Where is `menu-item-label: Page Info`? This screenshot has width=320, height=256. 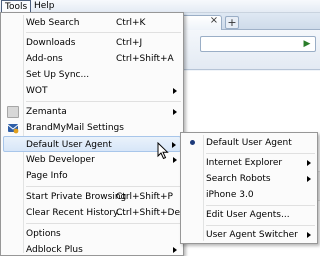 menu-item-label: Page Info is located at coordinates (47, 176).